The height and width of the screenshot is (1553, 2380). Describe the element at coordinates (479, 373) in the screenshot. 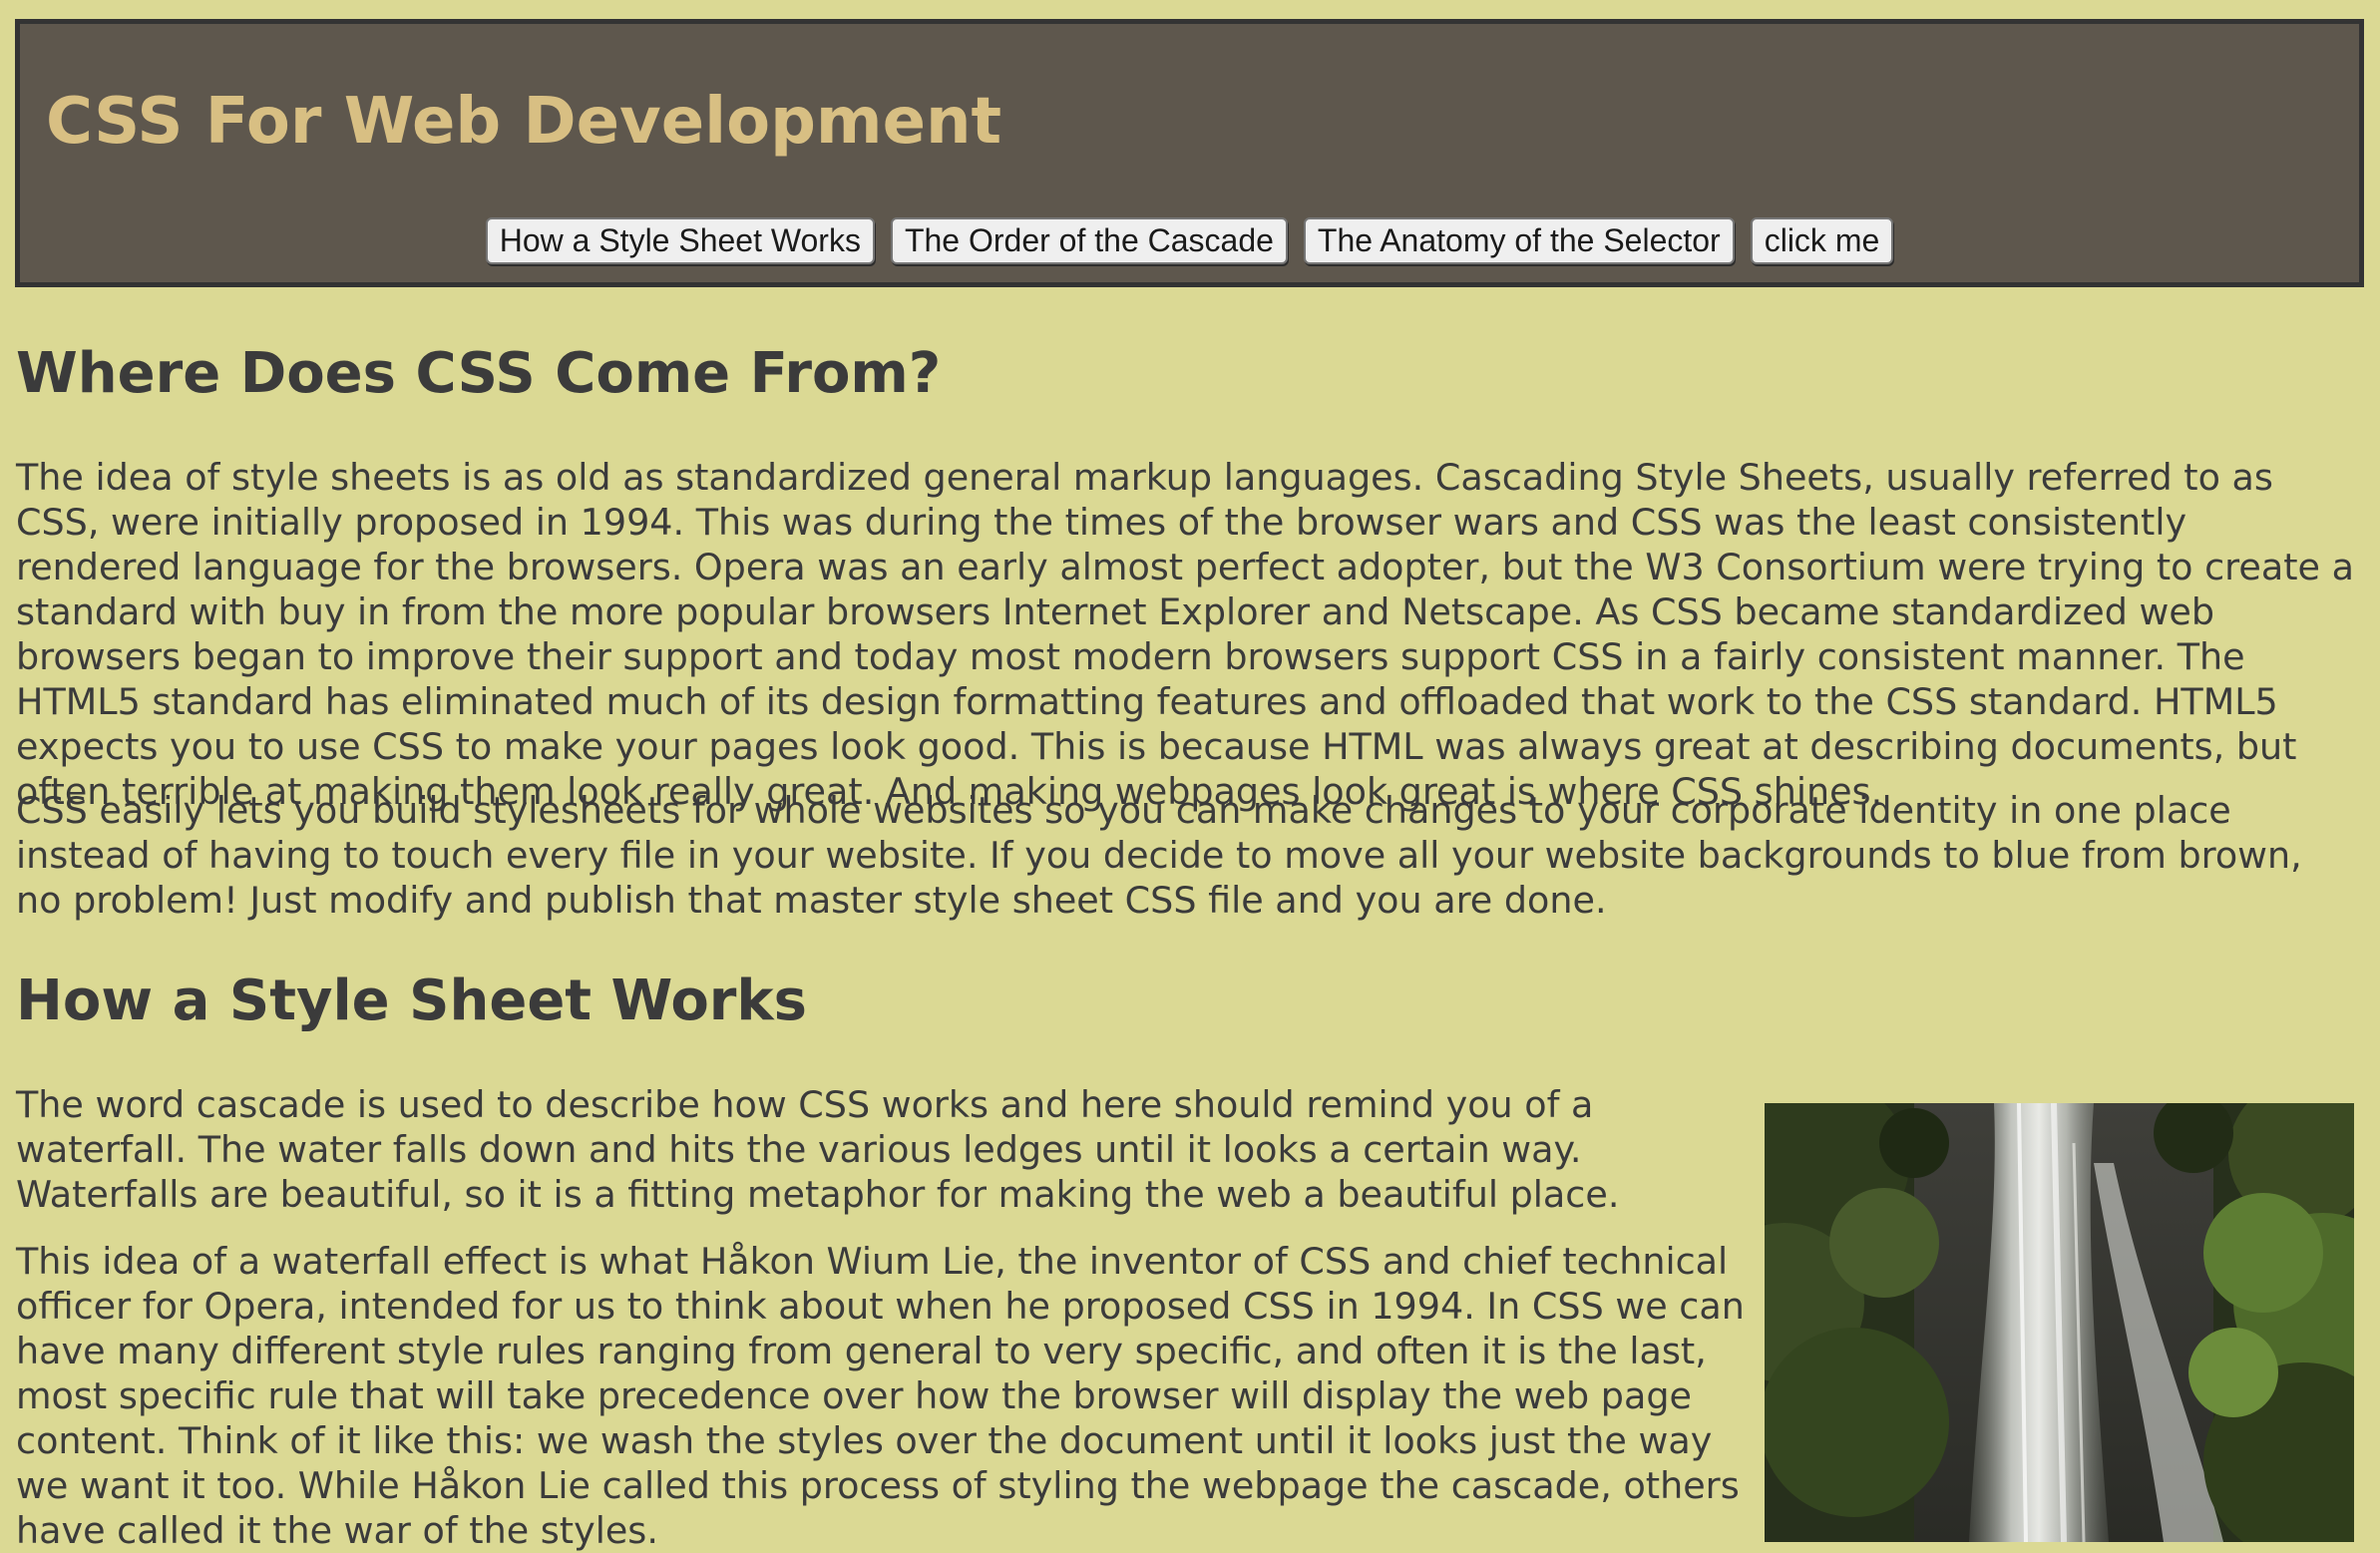

I see `section-heading-where-css-comes-from: Where Does CSS Come From?` at that location.